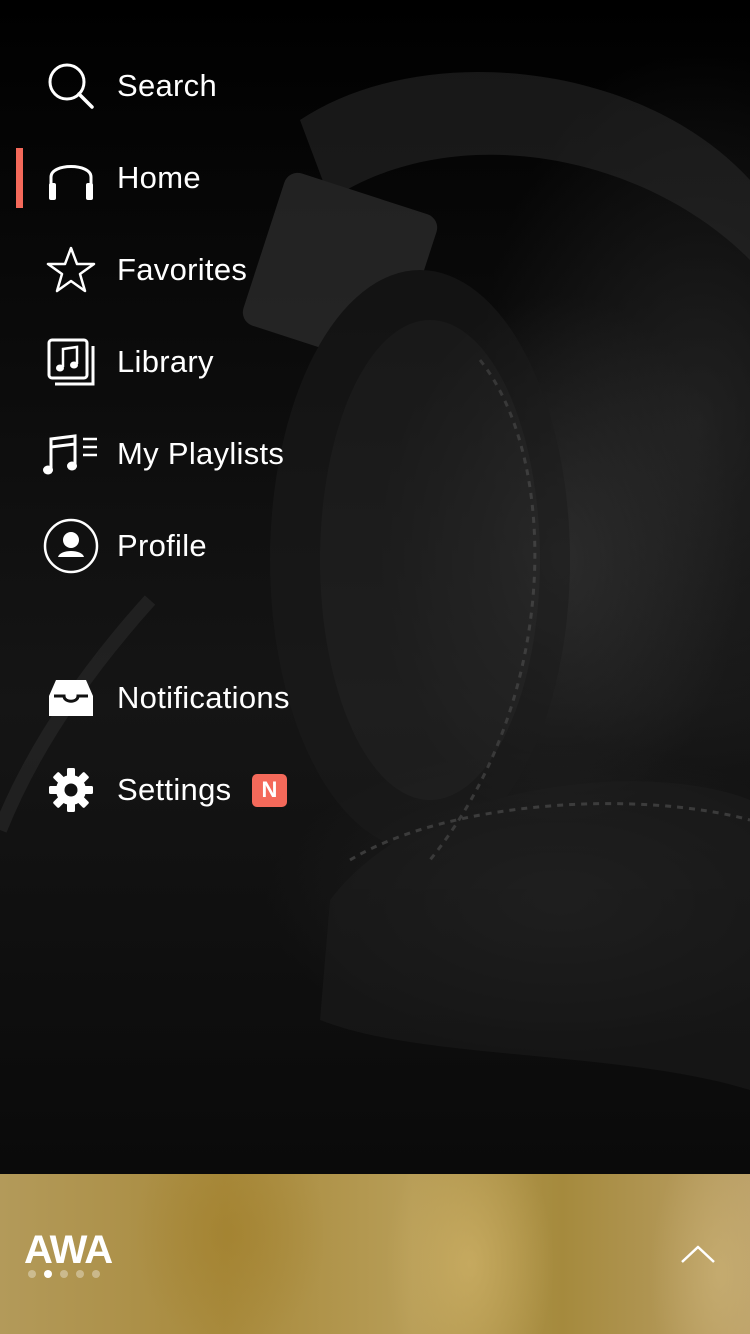 The height and width of the screenshot is (1334, 750). I want to click on menu-item-label: Settings, so click(174, 789).